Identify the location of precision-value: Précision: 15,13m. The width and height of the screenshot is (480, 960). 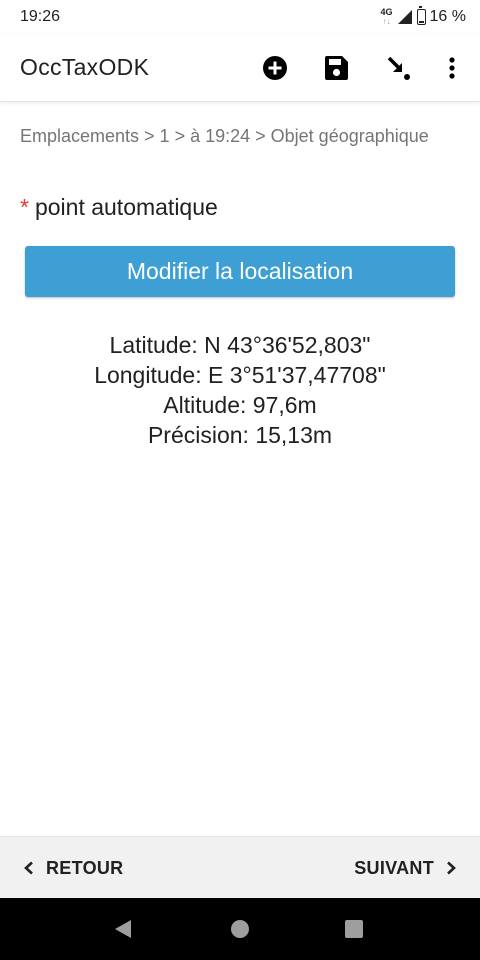
(240, 435).